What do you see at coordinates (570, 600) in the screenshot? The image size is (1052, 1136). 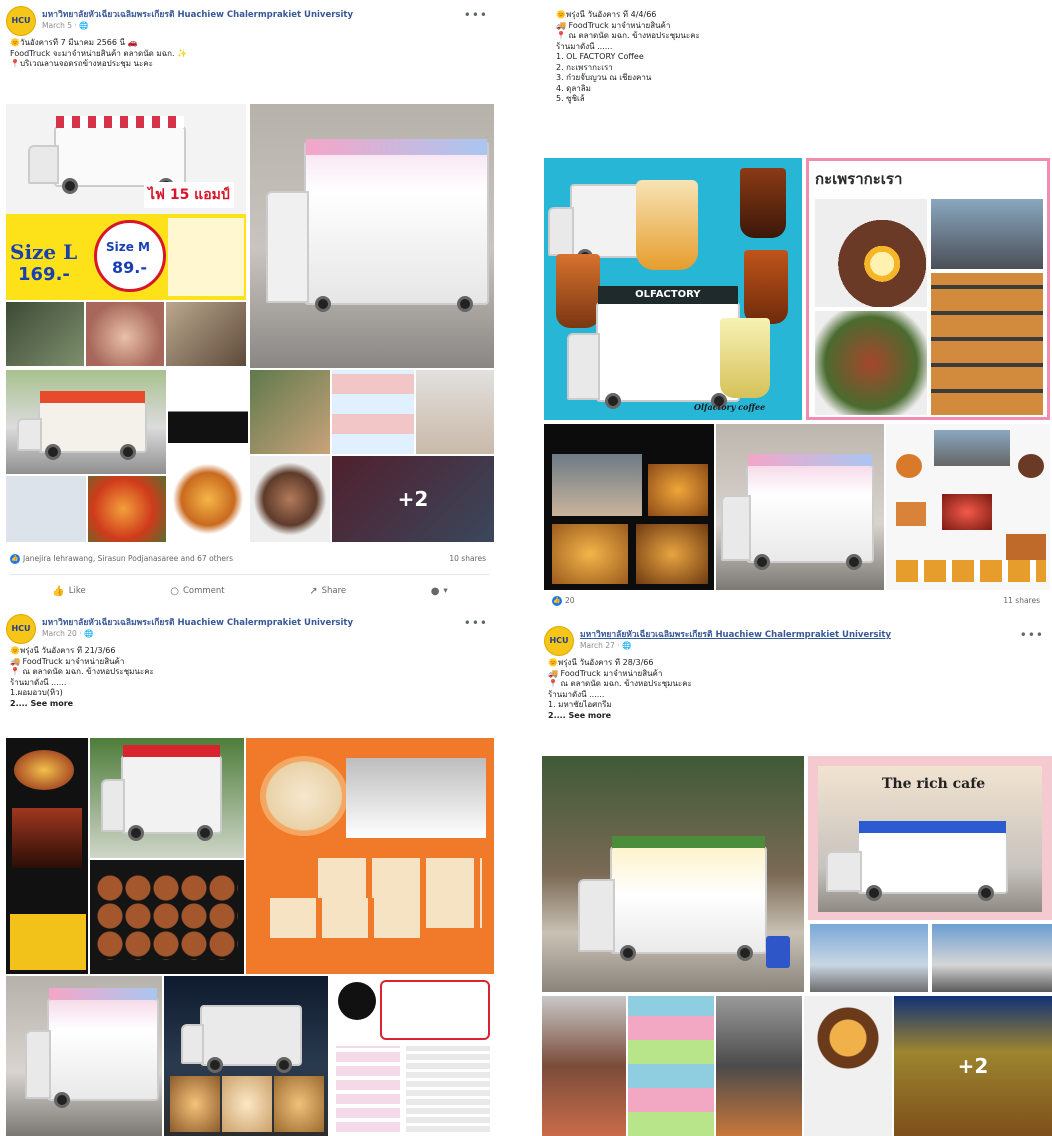 I see `reactions-count: 20` at bounding box center [570, 600].